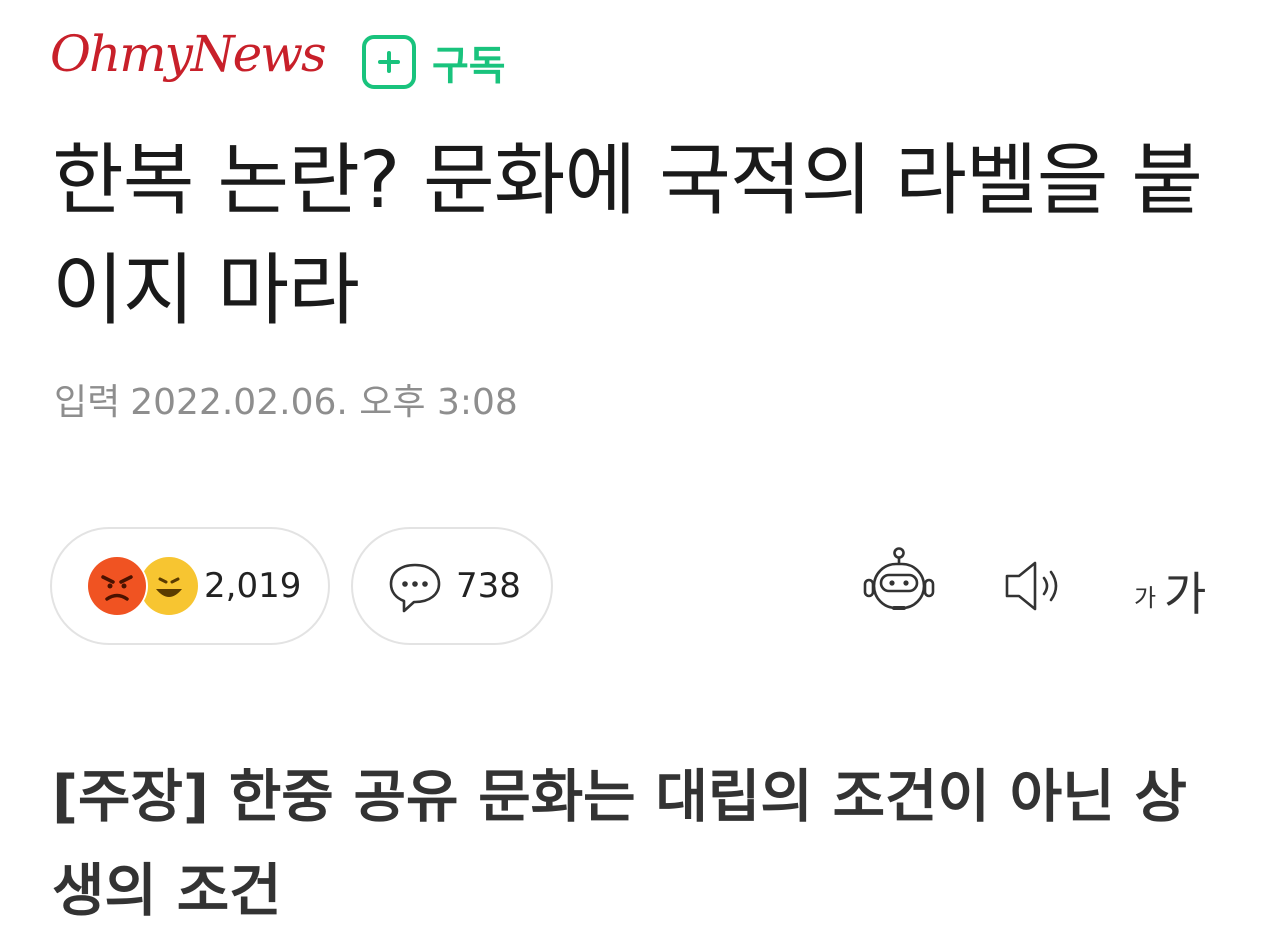 The height and width of the screenshot is (938, 1280). Describe the element at coordinates (488, 586) in the screenshot. I see `comment-count: 738` at that location.